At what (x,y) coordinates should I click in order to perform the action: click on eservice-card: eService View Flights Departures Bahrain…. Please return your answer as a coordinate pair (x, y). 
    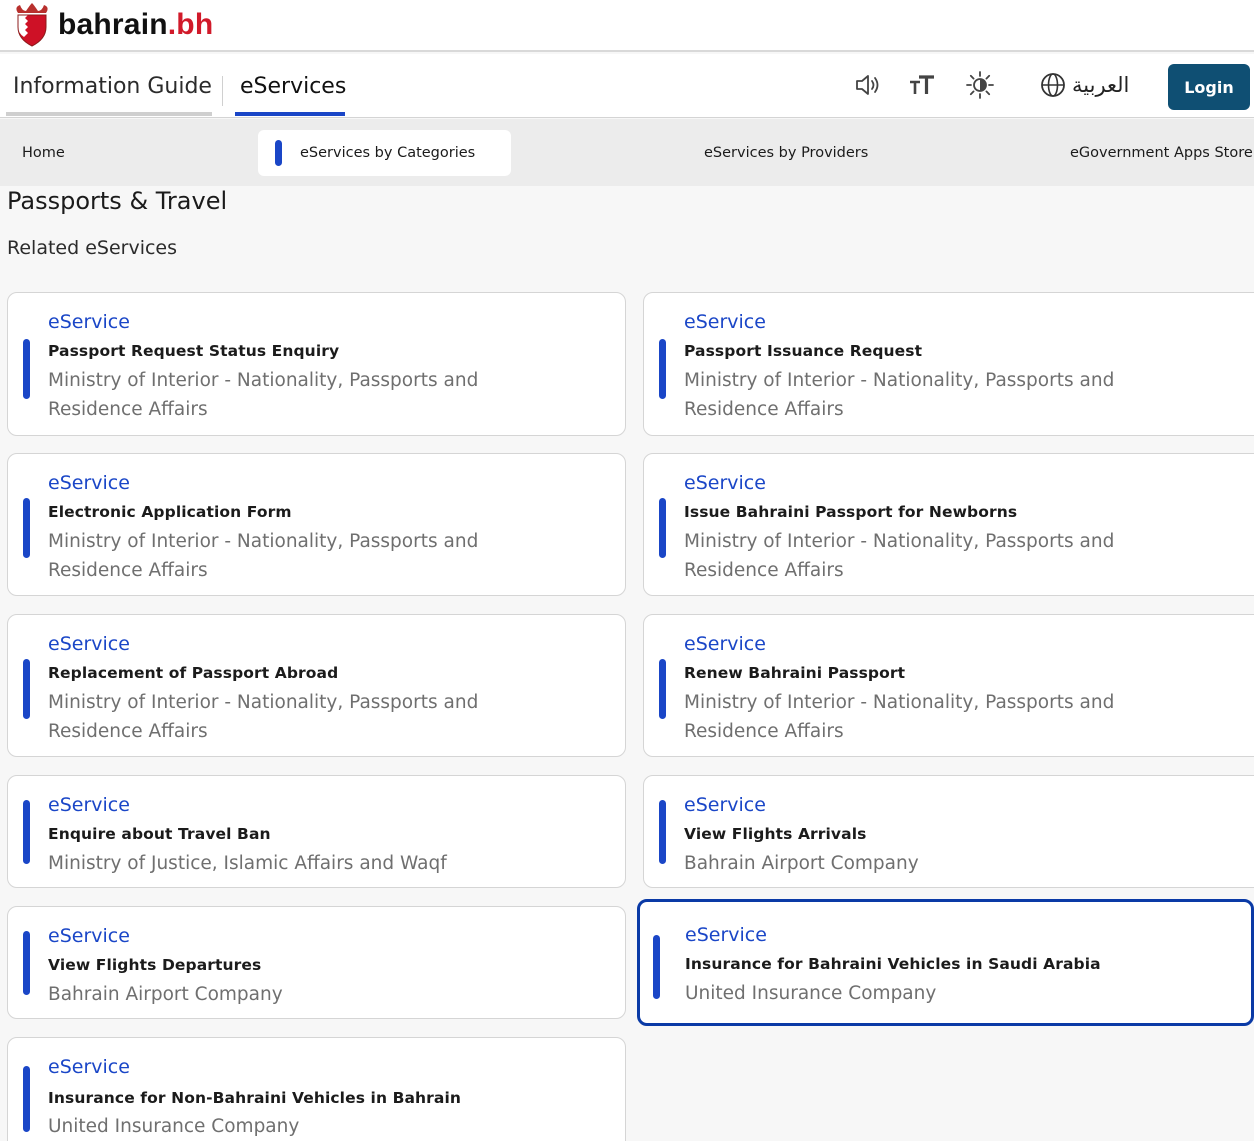
    Looking at the image, I should click on (316, 962).